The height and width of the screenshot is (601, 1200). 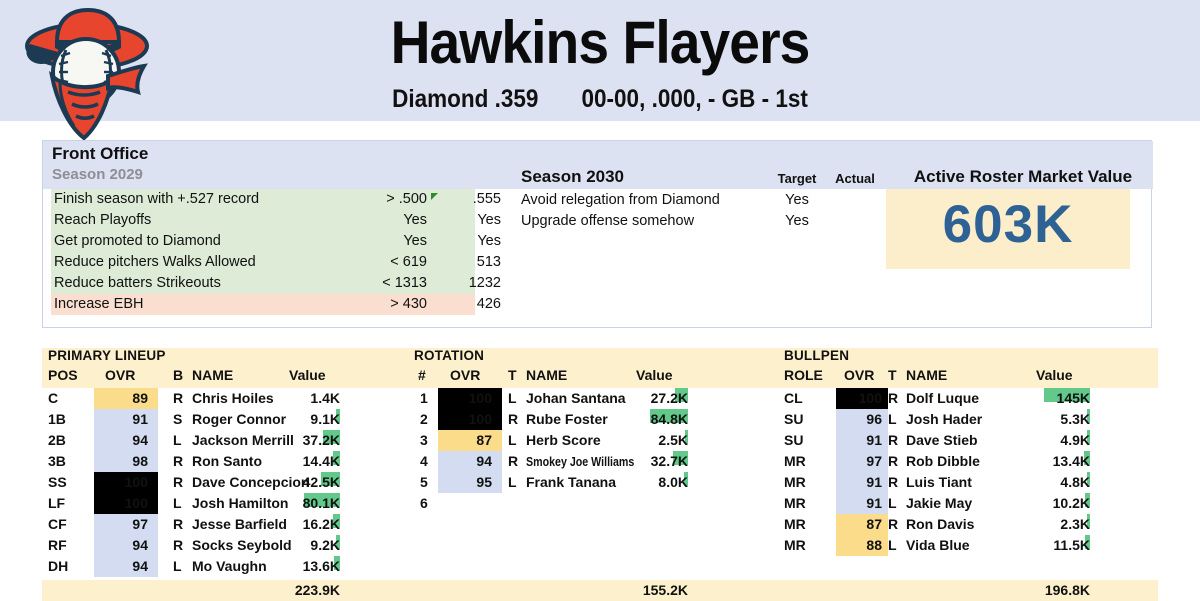 What do you see at coordinates (669, 419) in the screenshot?
I see `player-value: 84.8K` at bounding box center [669, 419].